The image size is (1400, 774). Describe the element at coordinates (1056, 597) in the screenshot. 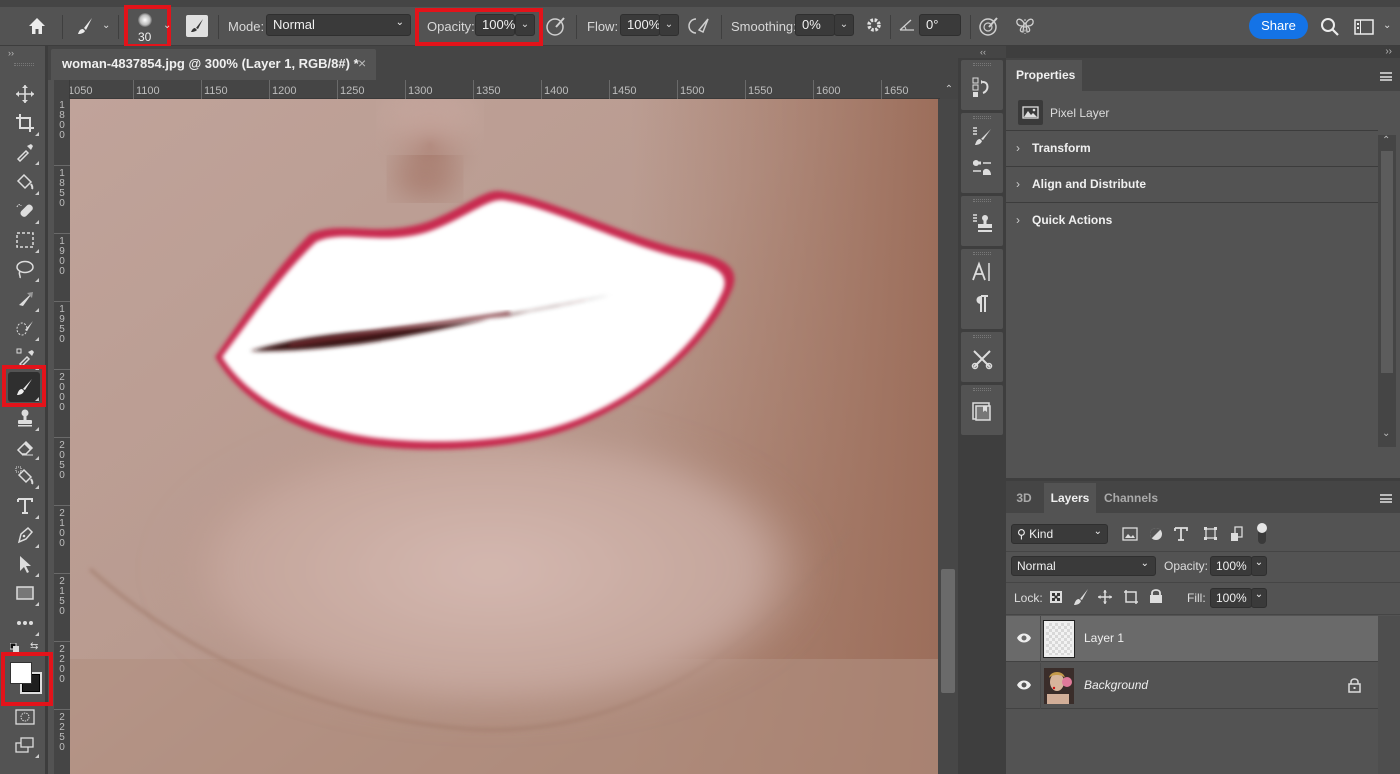

I see `lock-transparent-icon` at that location.